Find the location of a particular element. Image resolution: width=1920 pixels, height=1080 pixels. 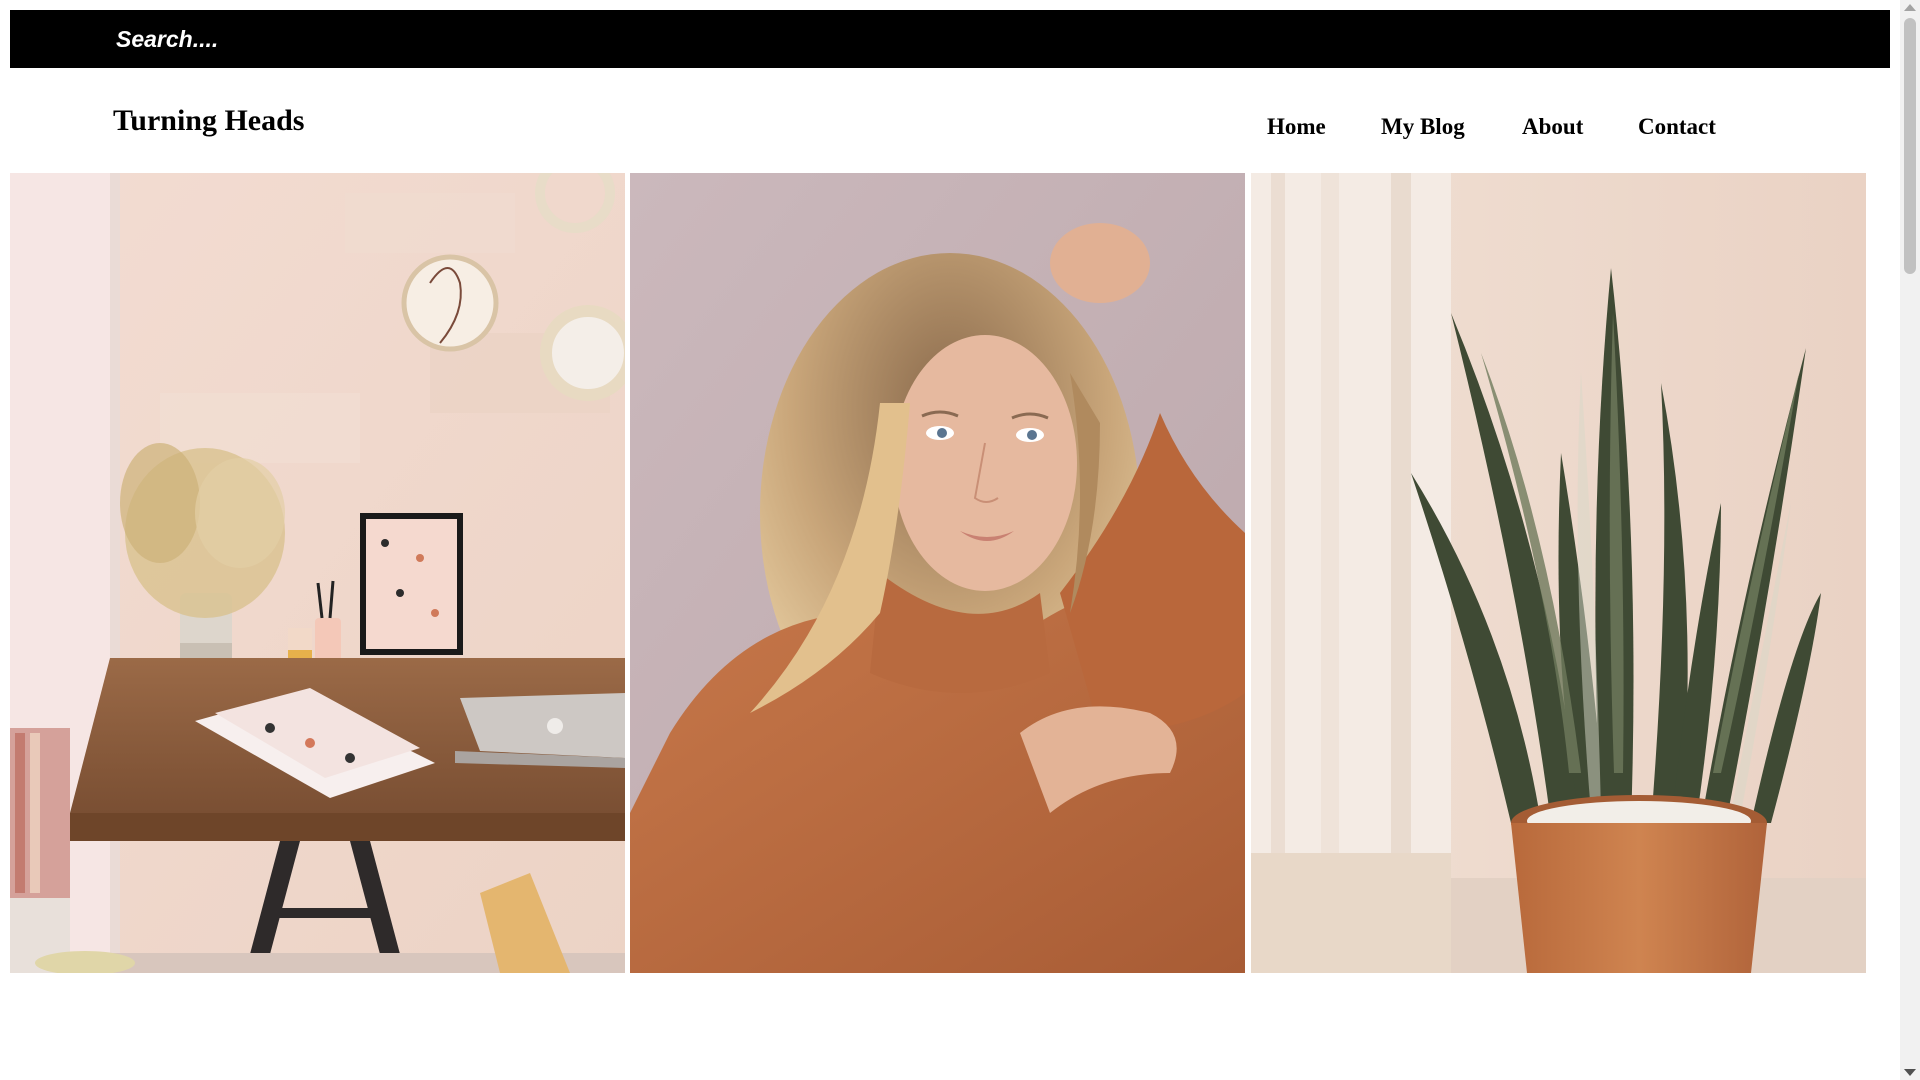

nav-home: Home is located at coordinates (1296, 127).